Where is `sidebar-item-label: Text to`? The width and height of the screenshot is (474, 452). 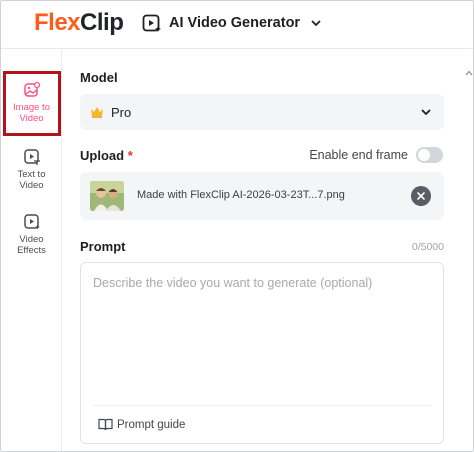 sidebar-item-label: Text to is located at coordinates (31, 174).